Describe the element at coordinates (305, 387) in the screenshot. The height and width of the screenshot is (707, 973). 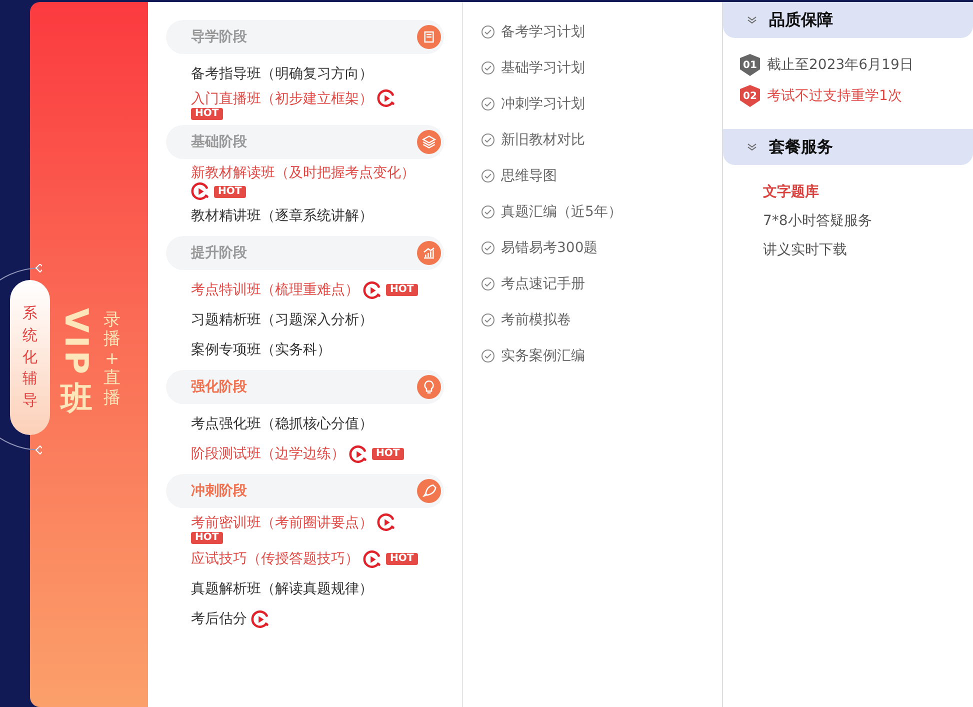
I see `stage-header: 强化阶段` at that location.